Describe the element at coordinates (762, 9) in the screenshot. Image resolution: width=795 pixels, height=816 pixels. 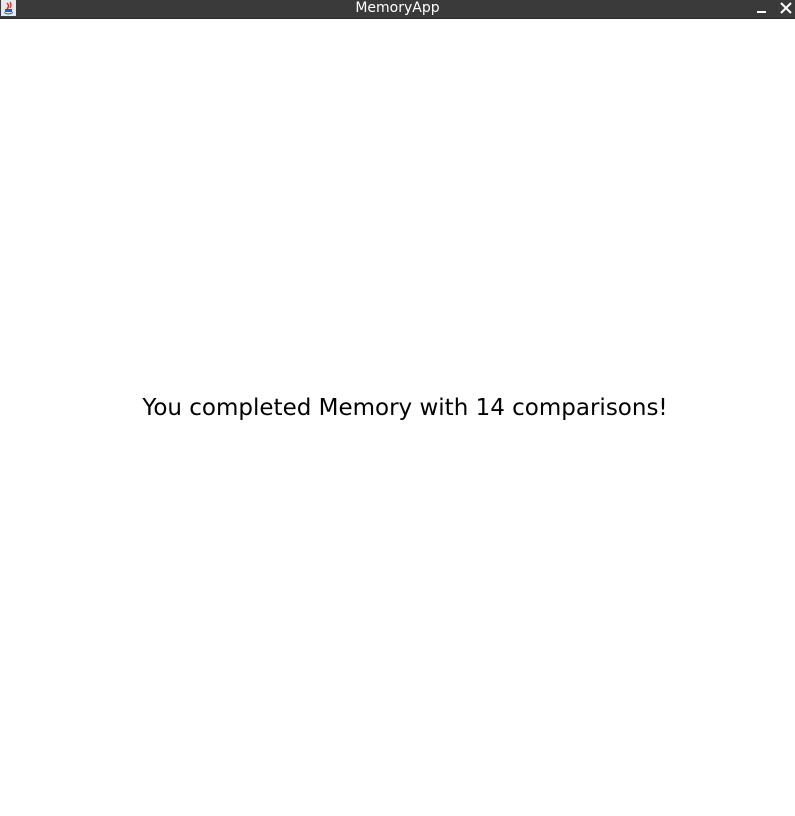
I see `minimize-button` at that location.